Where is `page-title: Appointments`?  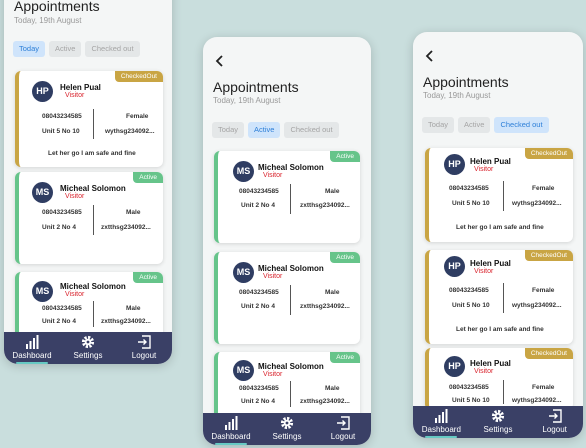
page-title: Appointments is located at coordinates (256, 87).